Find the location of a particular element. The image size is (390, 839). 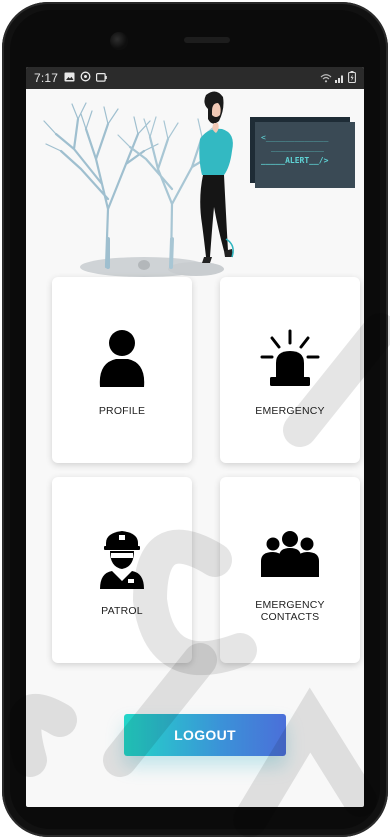

image-icon is located at coordinates (69, 78).